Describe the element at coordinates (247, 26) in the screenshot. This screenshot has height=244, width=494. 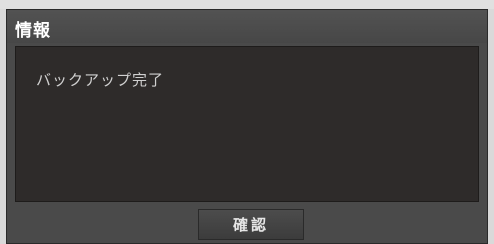
I see `dialog-title-bar: 情報` at that location.